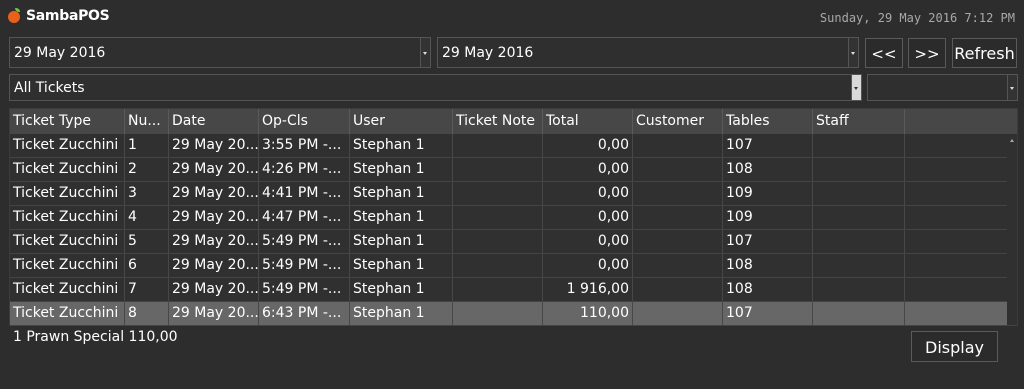  What do you see at coordinates (984, 53) in the screenshot?
I see `refresh-button: Refresh` at bounding box center [984, 53].